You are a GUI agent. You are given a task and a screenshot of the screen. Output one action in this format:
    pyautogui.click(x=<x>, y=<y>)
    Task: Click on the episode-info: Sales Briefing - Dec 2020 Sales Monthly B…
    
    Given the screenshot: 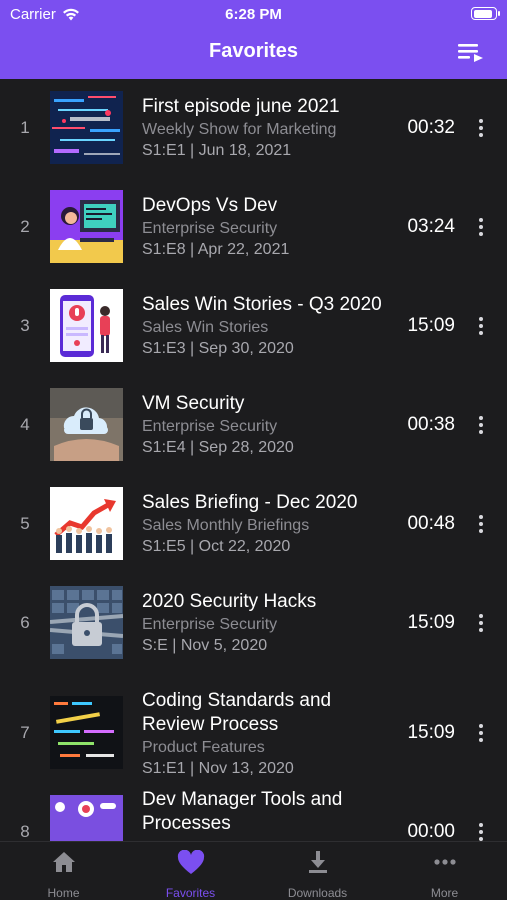 What is the action you would take?
    pyautogui.click(x=269, y=524)
    